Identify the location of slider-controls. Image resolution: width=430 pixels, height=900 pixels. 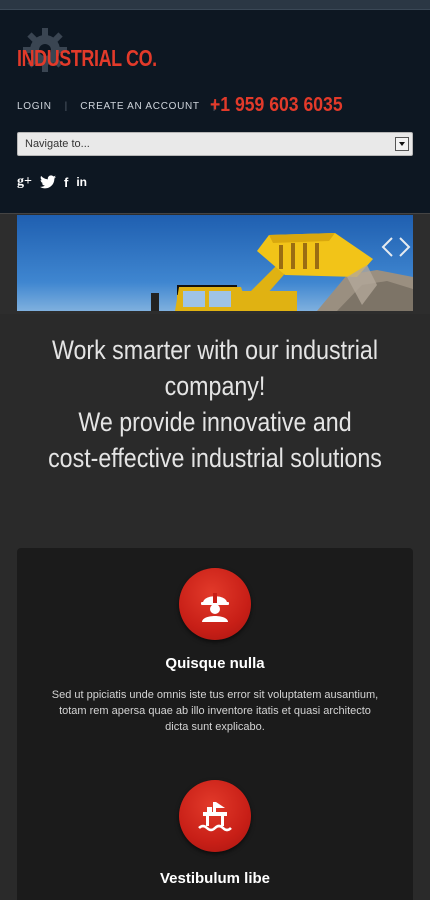
(396, 247).